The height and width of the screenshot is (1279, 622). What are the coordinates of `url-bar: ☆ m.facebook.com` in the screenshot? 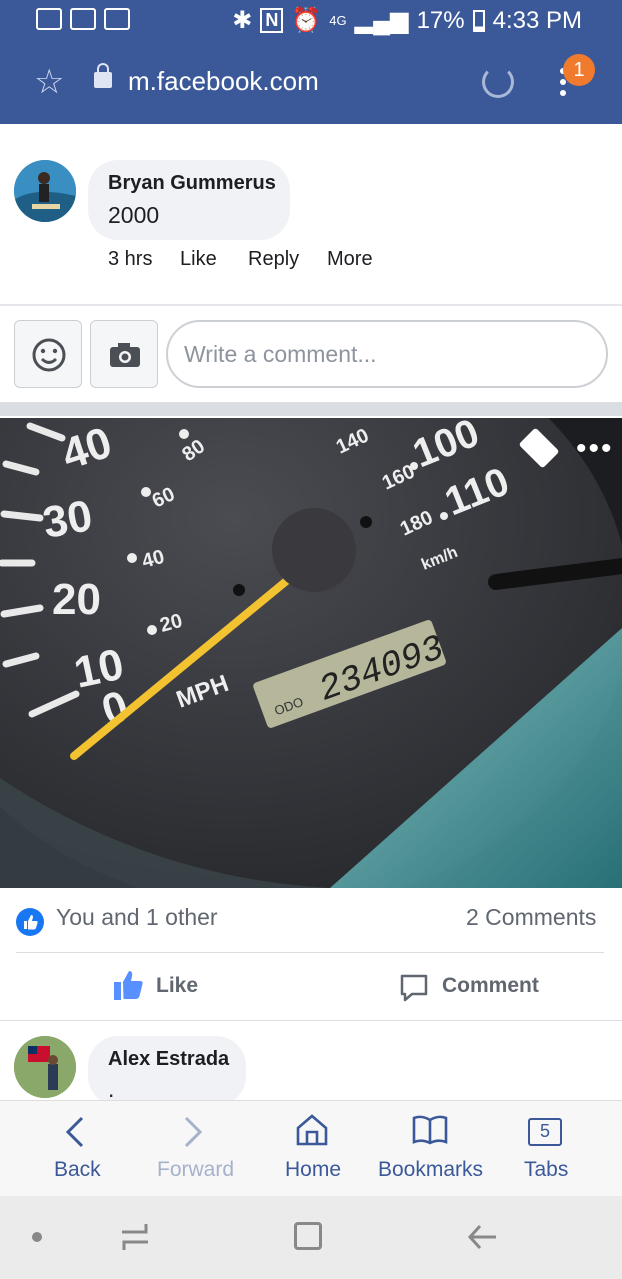 It's located at (311, 84).